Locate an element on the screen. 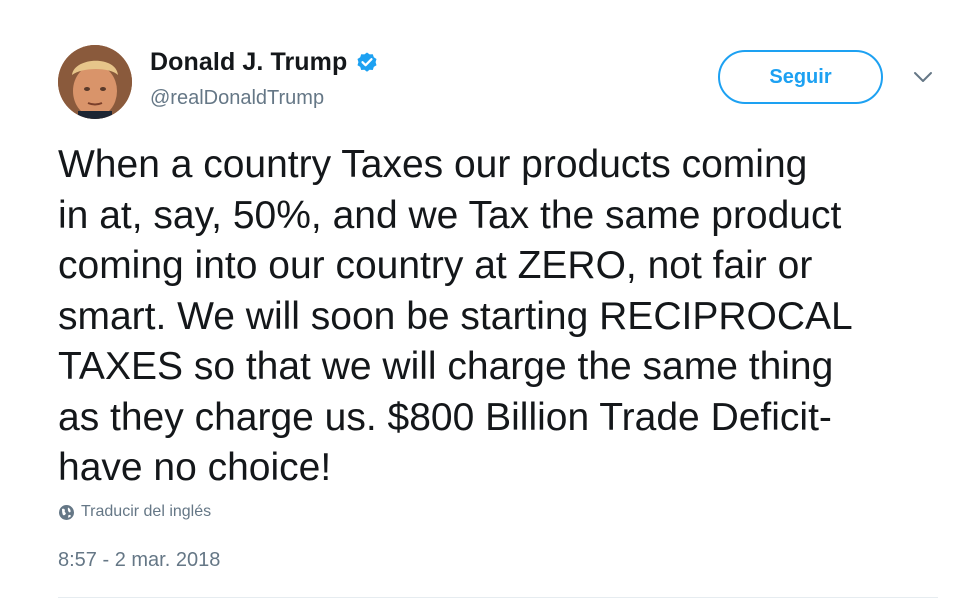  author-name-row: Donald J. Trump is located at coordinates (264, 62).